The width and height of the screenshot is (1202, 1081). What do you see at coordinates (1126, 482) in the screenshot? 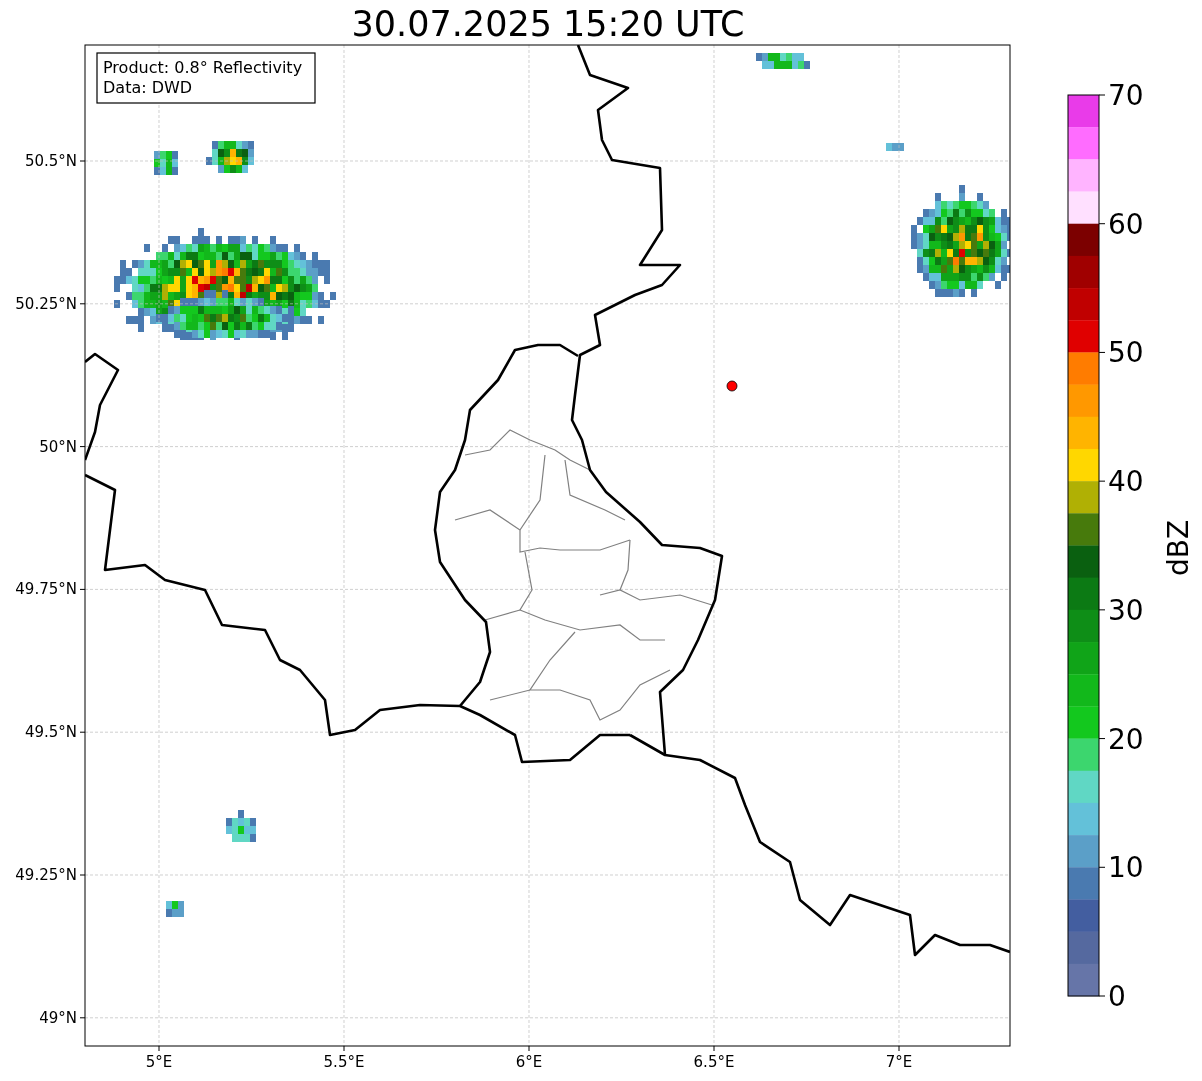
I see `colorbar-tick-label: 40` at bounding box center [1126, 482].